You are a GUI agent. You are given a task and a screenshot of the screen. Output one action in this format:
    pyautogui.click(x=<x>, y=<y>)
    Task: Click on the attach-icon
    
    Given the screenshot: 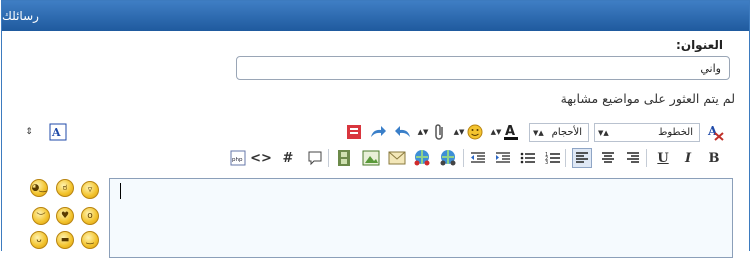 What is the action you would take?
    pyautogui.click(x=440, y=132)
    